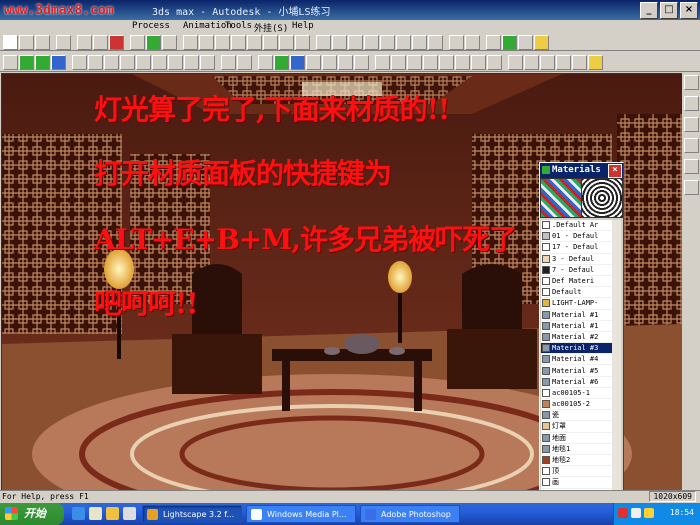 The image size is (700, 525). Describe the element at coordinates (26, 62) in the screenshot. I see `surface-icon` at that location.